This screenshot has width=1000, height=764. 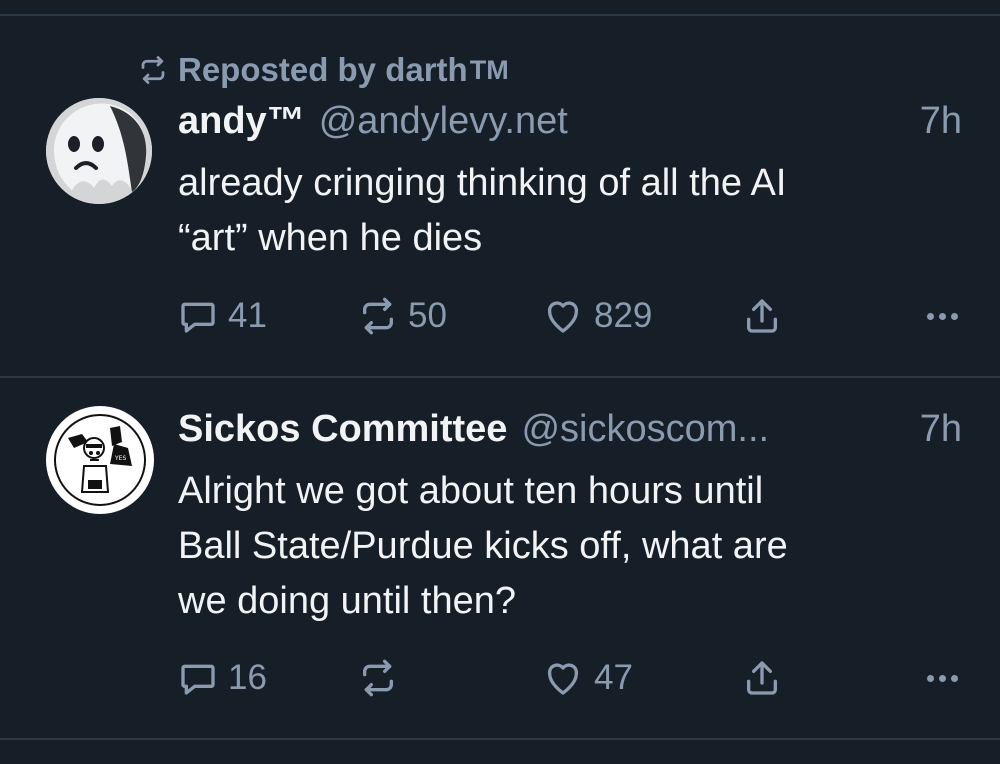 I want to click on repost-indicator: Reposted by darth TM, so click(x=323, y=70).